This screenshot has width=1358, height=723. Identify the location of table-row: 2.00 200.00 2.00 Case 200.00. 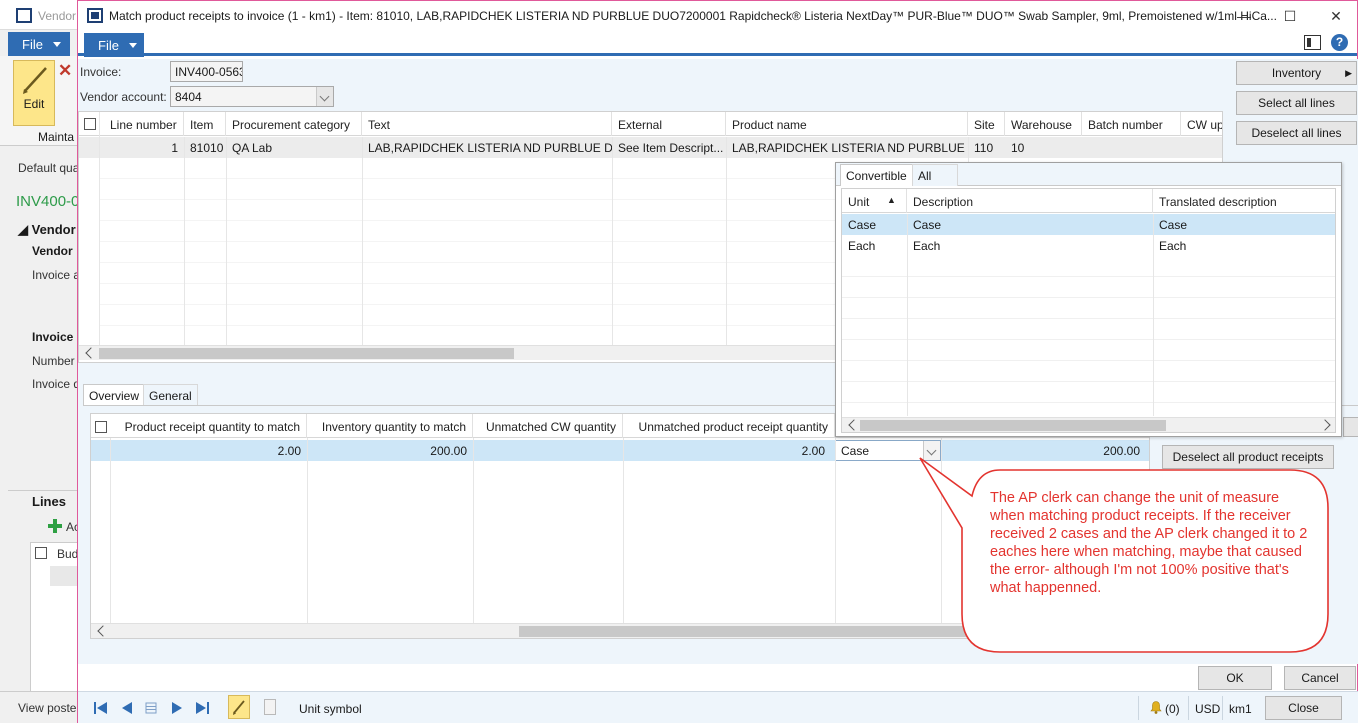
(620, 450).